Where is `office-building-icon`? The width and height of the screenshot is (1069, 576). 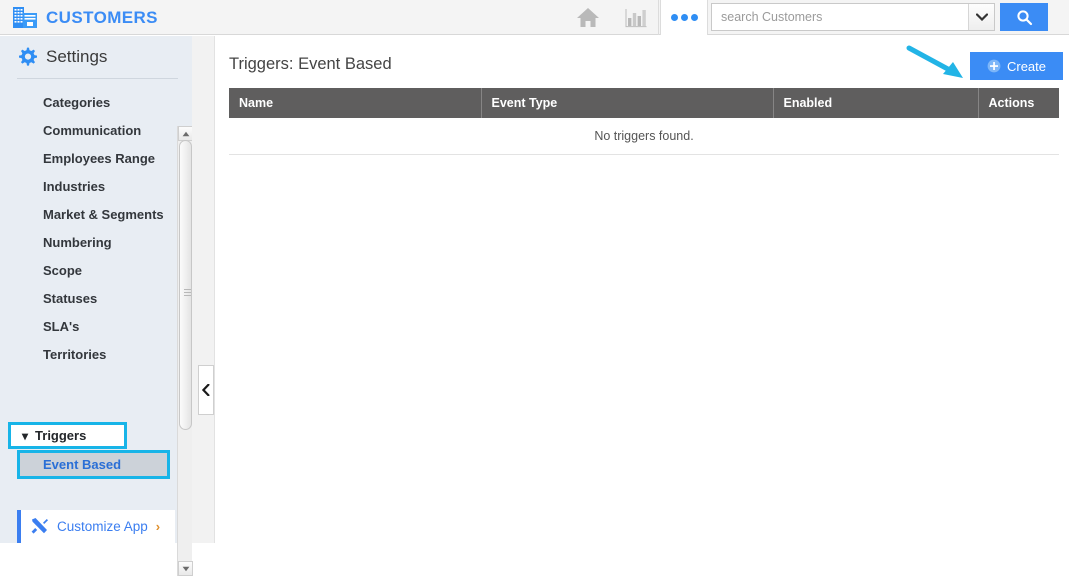 office-building-icon is located at coordinates (25, 17).